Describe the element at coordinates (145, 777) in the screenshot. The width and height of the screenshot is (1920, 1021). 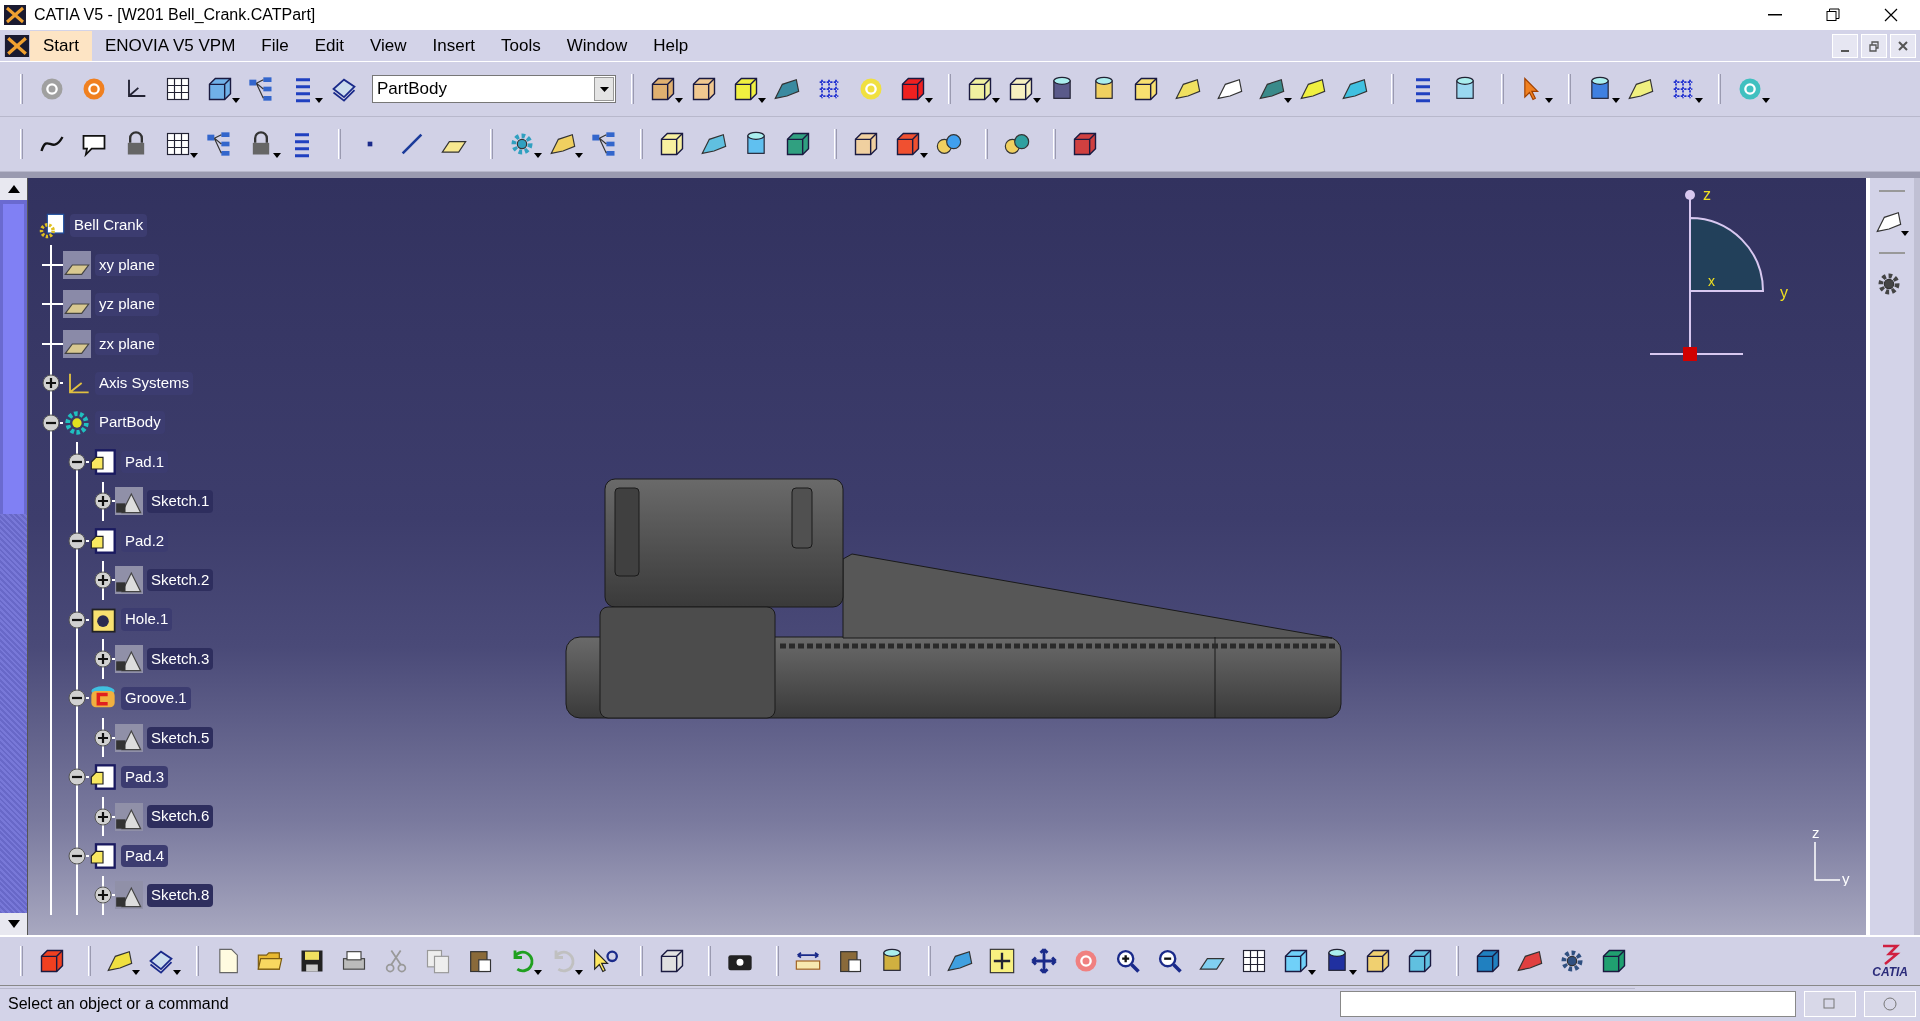
I see `tree-item-label: Pad.3` at that location.